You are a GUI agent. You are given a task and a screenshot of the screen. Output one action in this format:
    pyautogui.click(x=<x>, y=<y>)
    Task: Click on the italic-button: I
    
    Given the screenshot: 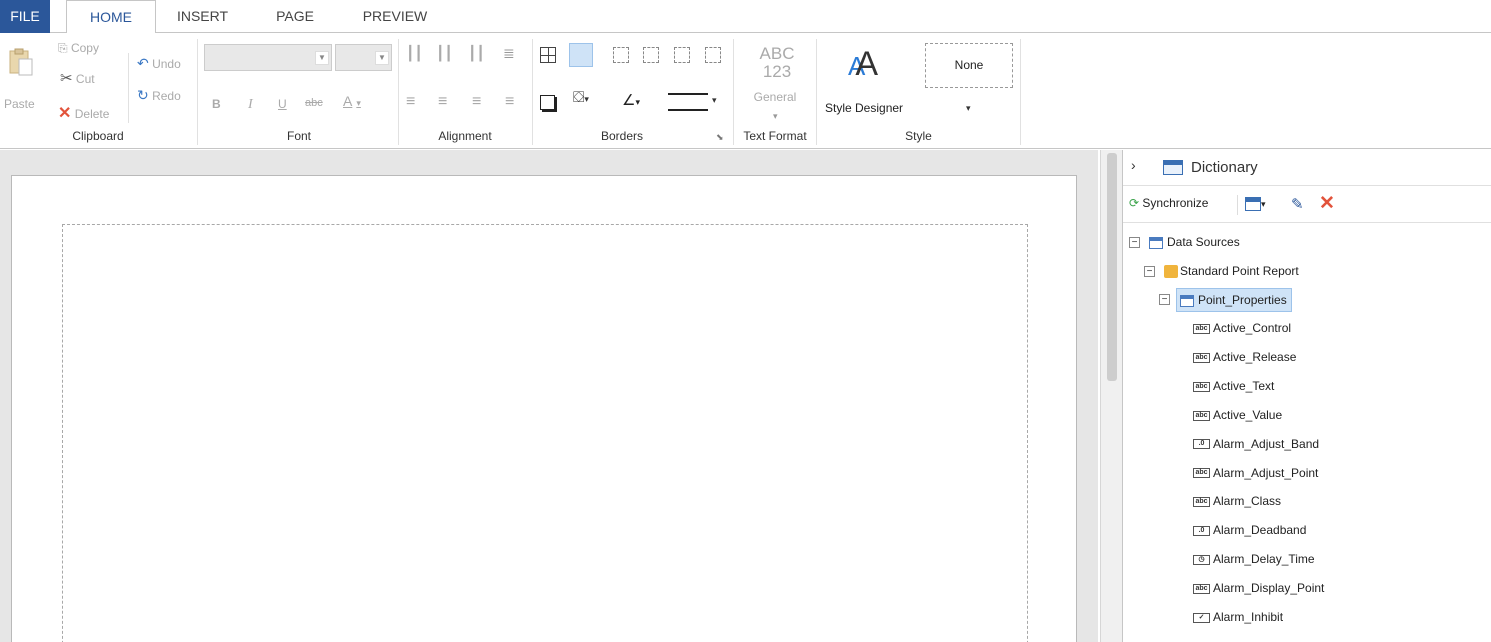 What is the action you would take?
    pyautogui.click(x=250, y=105)
    